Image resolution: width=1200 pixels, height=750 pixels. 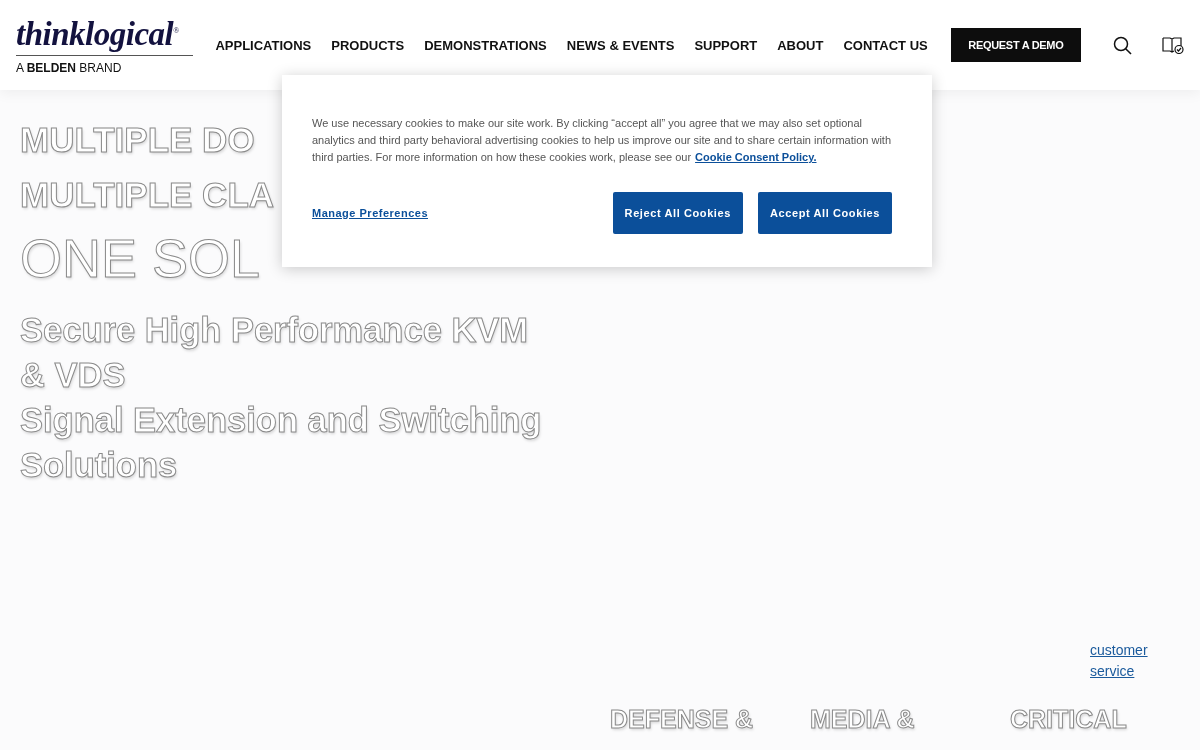 What do you see at coordinates (863, 719) in the screenshot?
I see `market-heading: MEDIA &` at bounding box center [863, 719].